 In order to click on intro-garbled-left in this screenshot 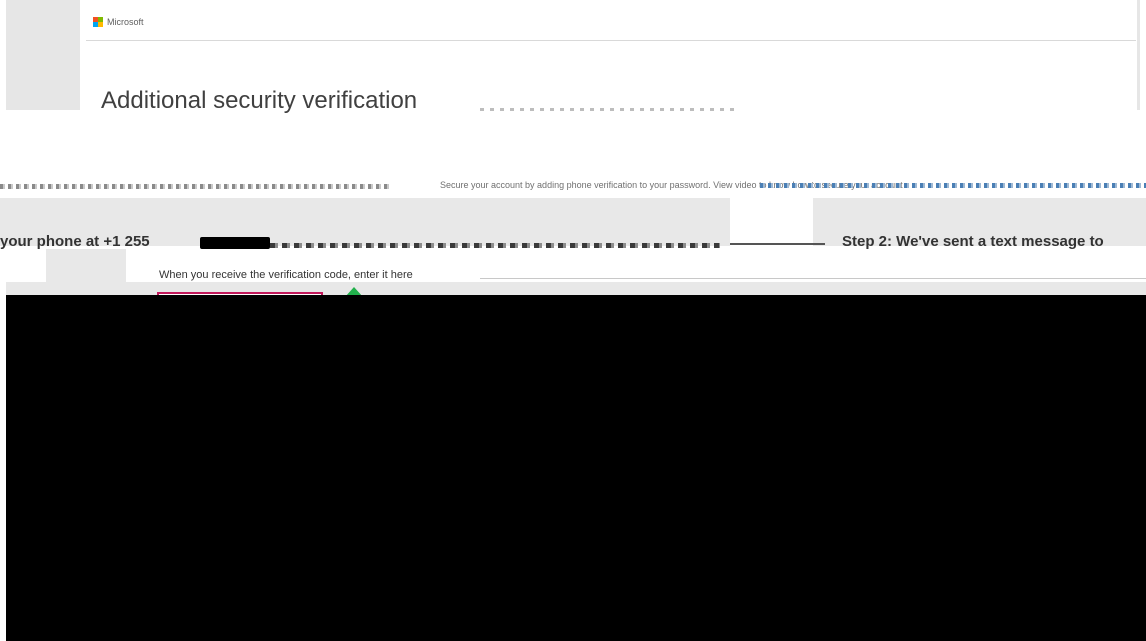, I will do `click(195, 186)`.